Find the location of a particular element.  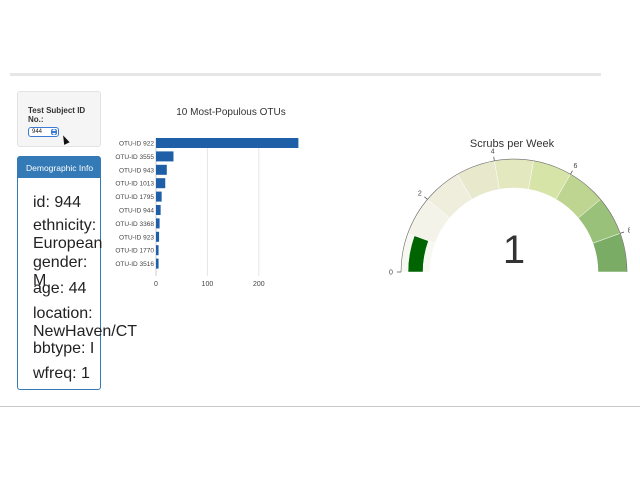

top-divider is located at coordinates (305, 74).